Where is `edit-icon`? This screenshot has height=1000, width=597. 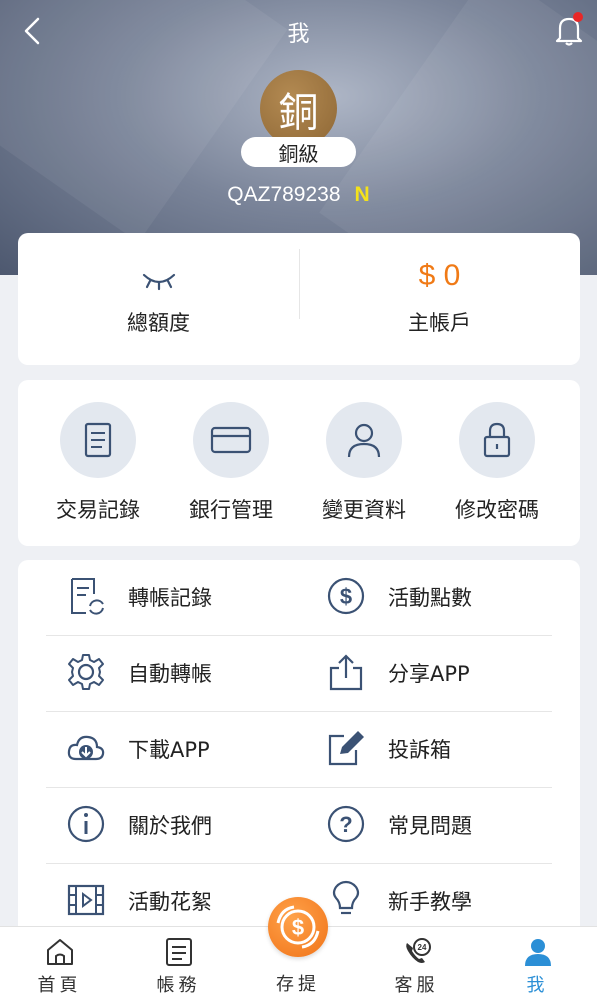 edit-icon is located at coordinates (346, 748).